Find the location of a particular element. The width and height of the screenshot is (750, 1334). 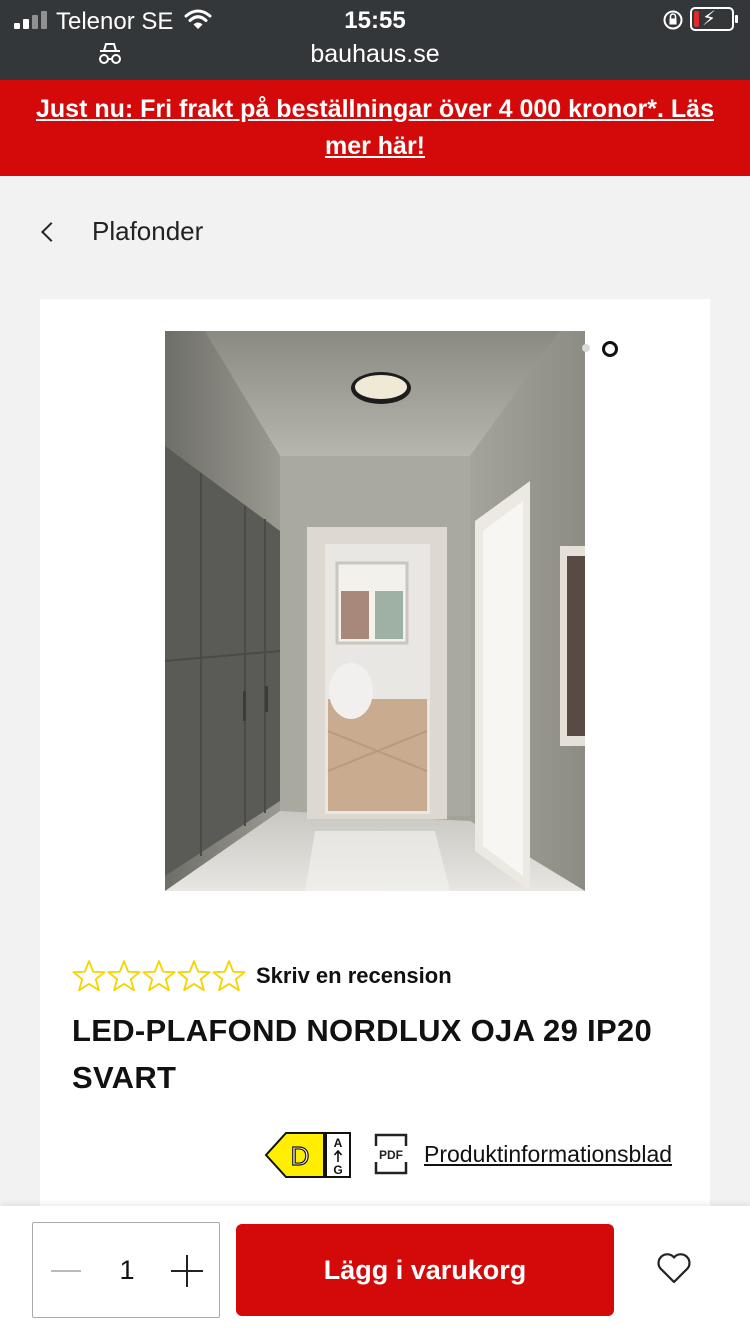

status-bar: Telenor SE 15:55 bauhaus.se ⚡ is located at coordinates (375, 40).